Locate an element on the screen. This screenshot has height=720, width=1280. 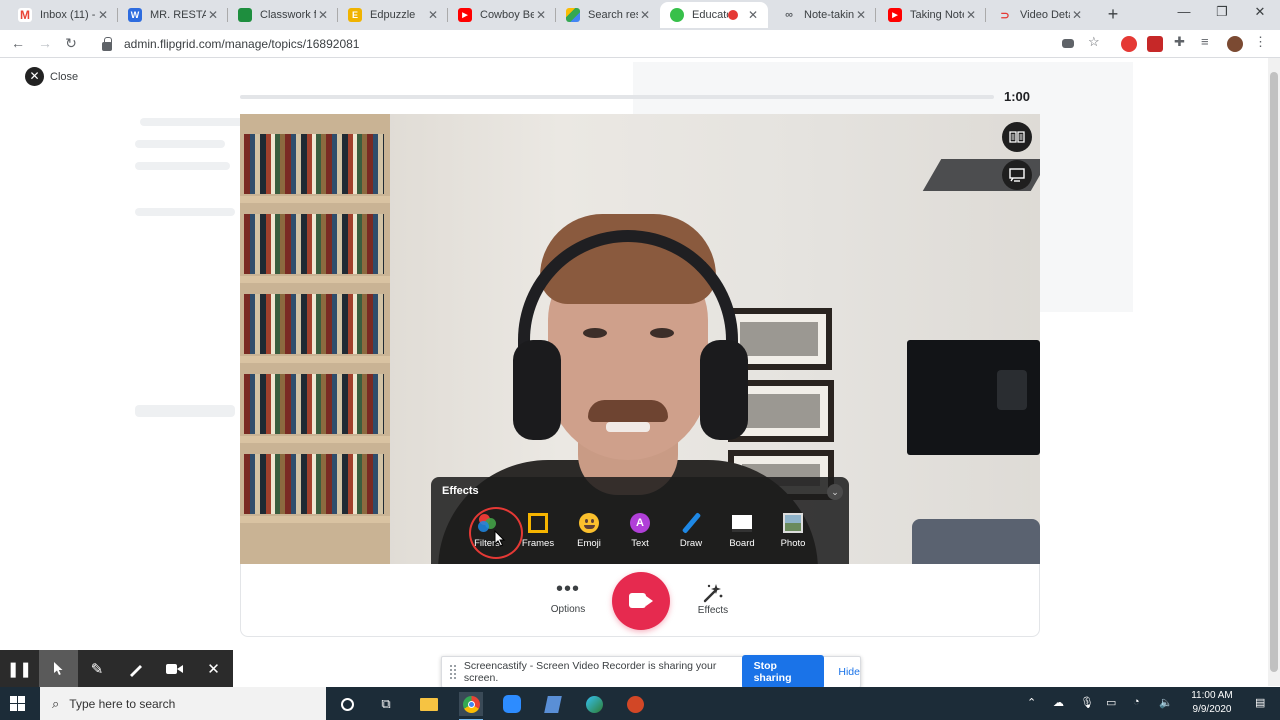
hide-button: Hide is located at coordinates (849, 672).